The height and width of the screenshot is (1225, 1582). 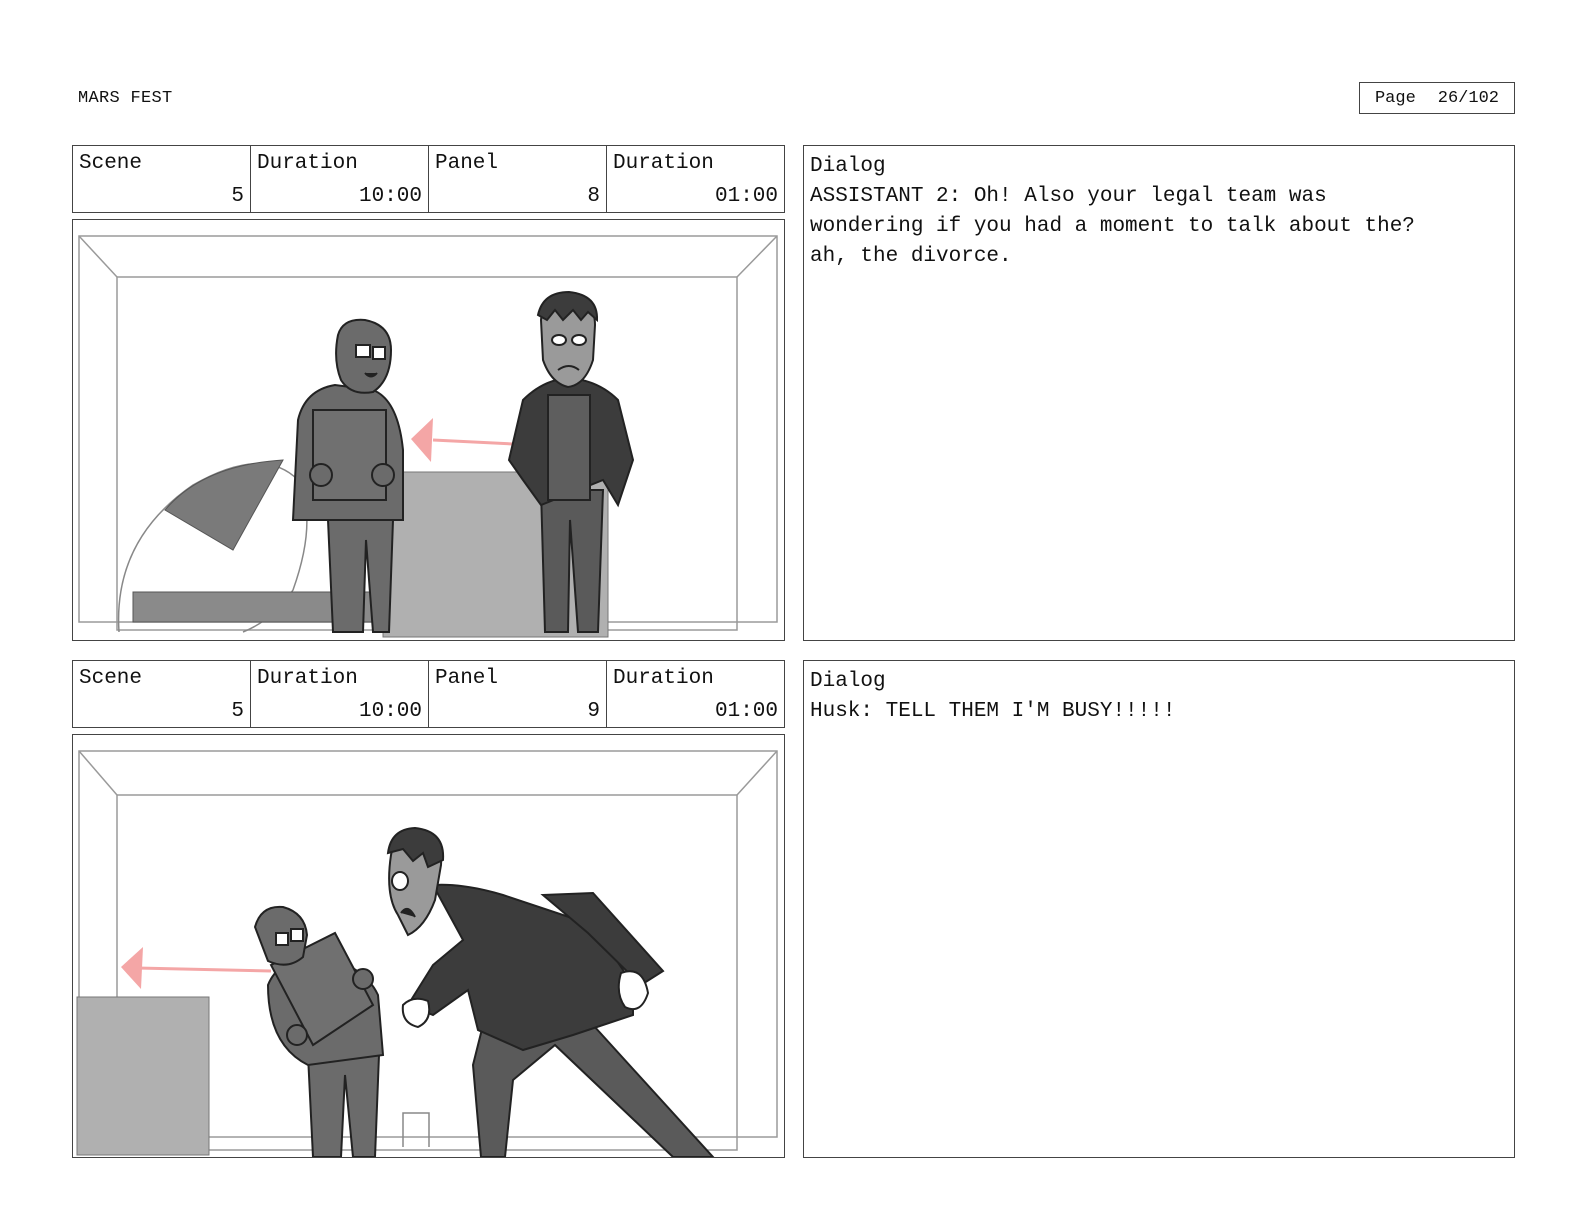 What do you see at coordinates (550, 991) in the screenshot?
I see `husk-figure` at bounding box center [550, 991].